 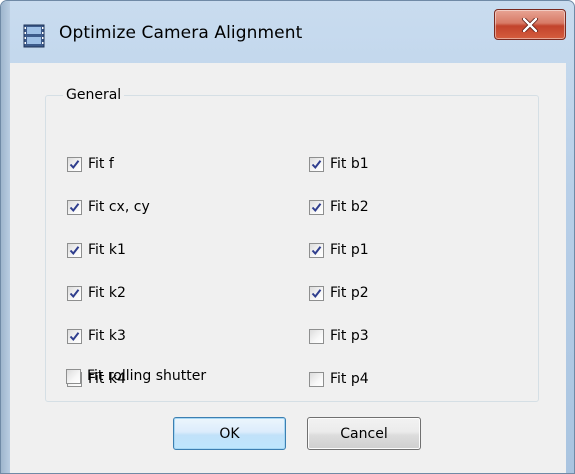 I want to click on fit-k2-option: Fit k2, so click(x=96, y=293).